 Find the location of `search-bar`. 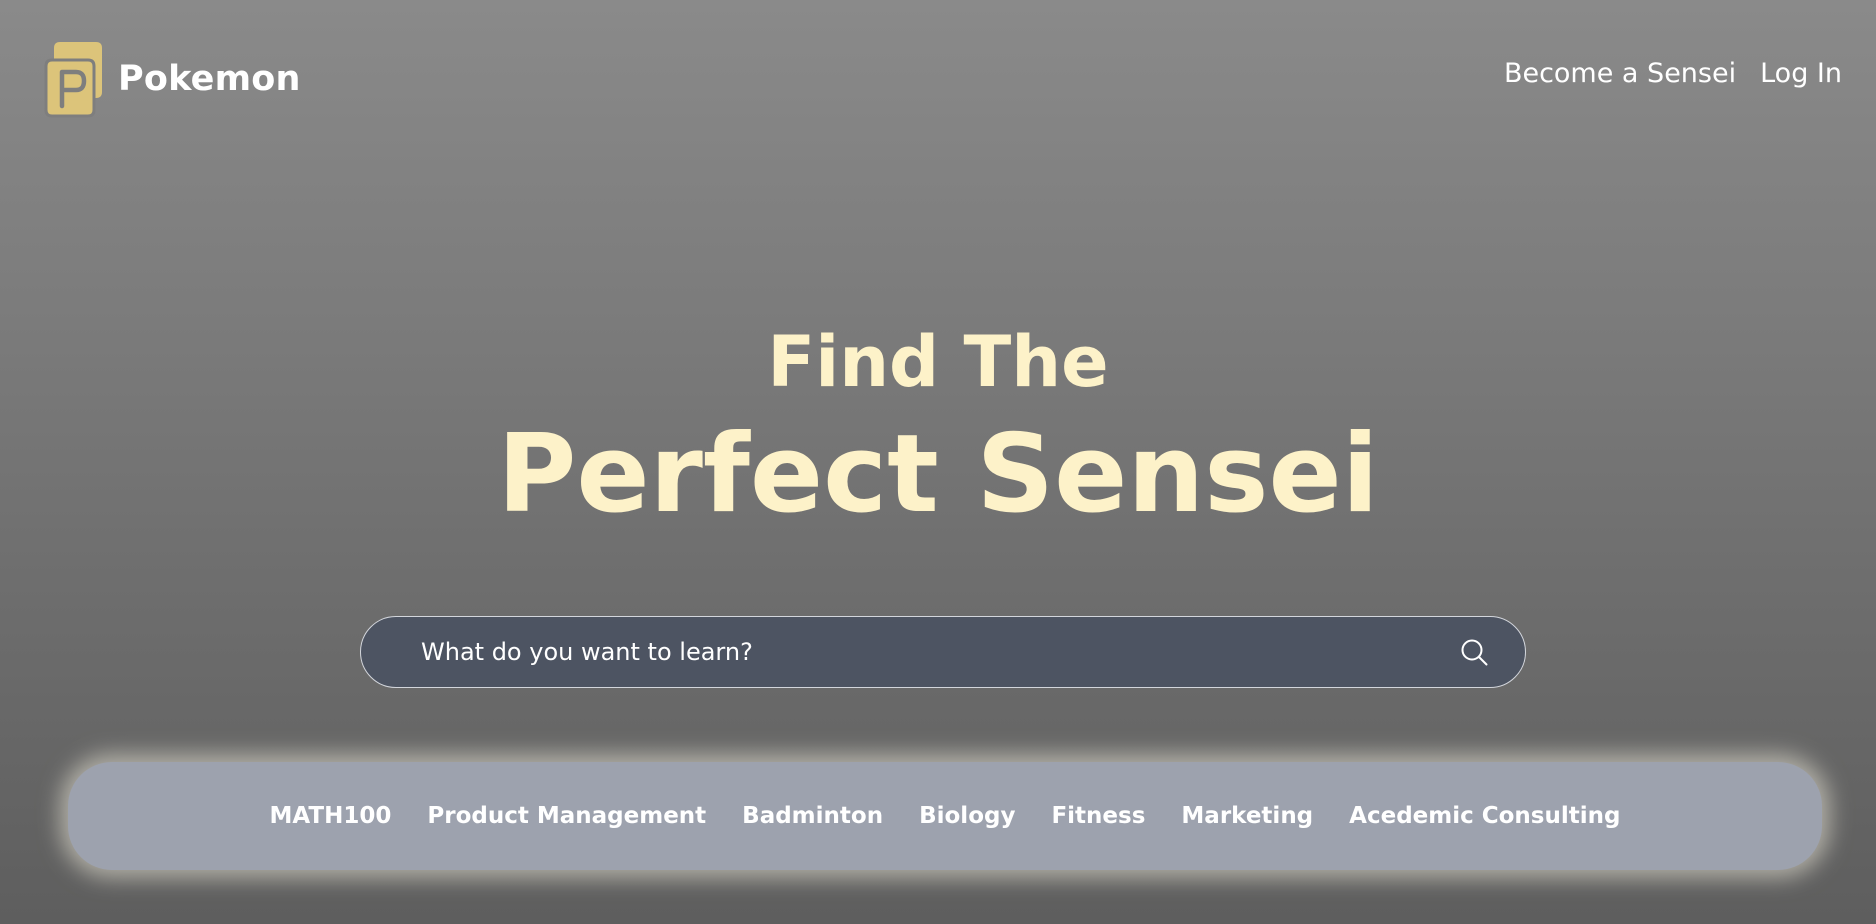

search-bar is located at coordinates (943, 652).